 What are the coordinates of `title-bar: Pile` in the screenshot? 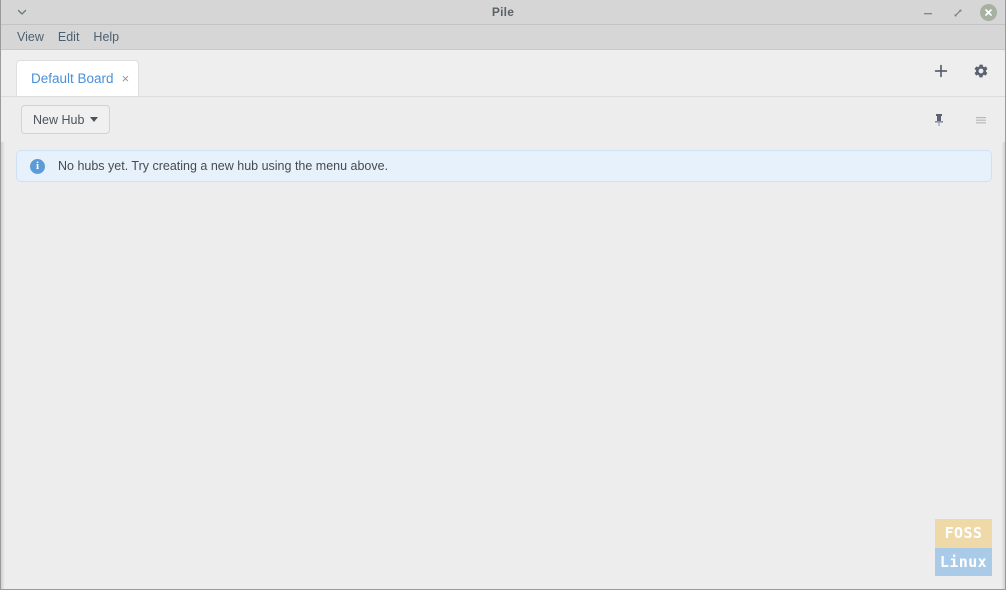 It's located at (503, 12).